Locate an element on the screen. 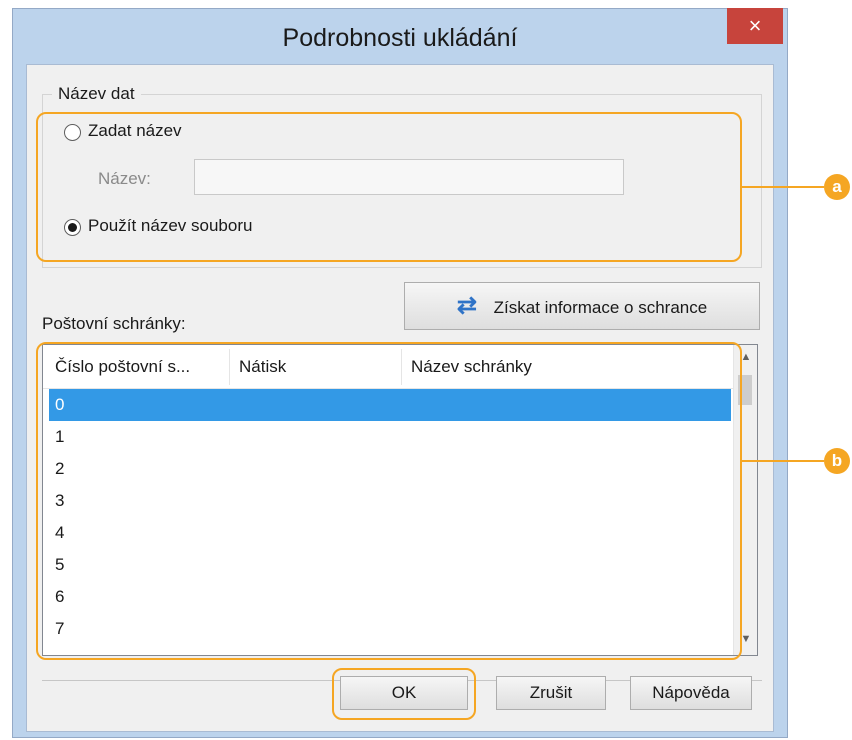 The image size is (852, 740). callout-b-badge: b is located at coordinates (837, 461).